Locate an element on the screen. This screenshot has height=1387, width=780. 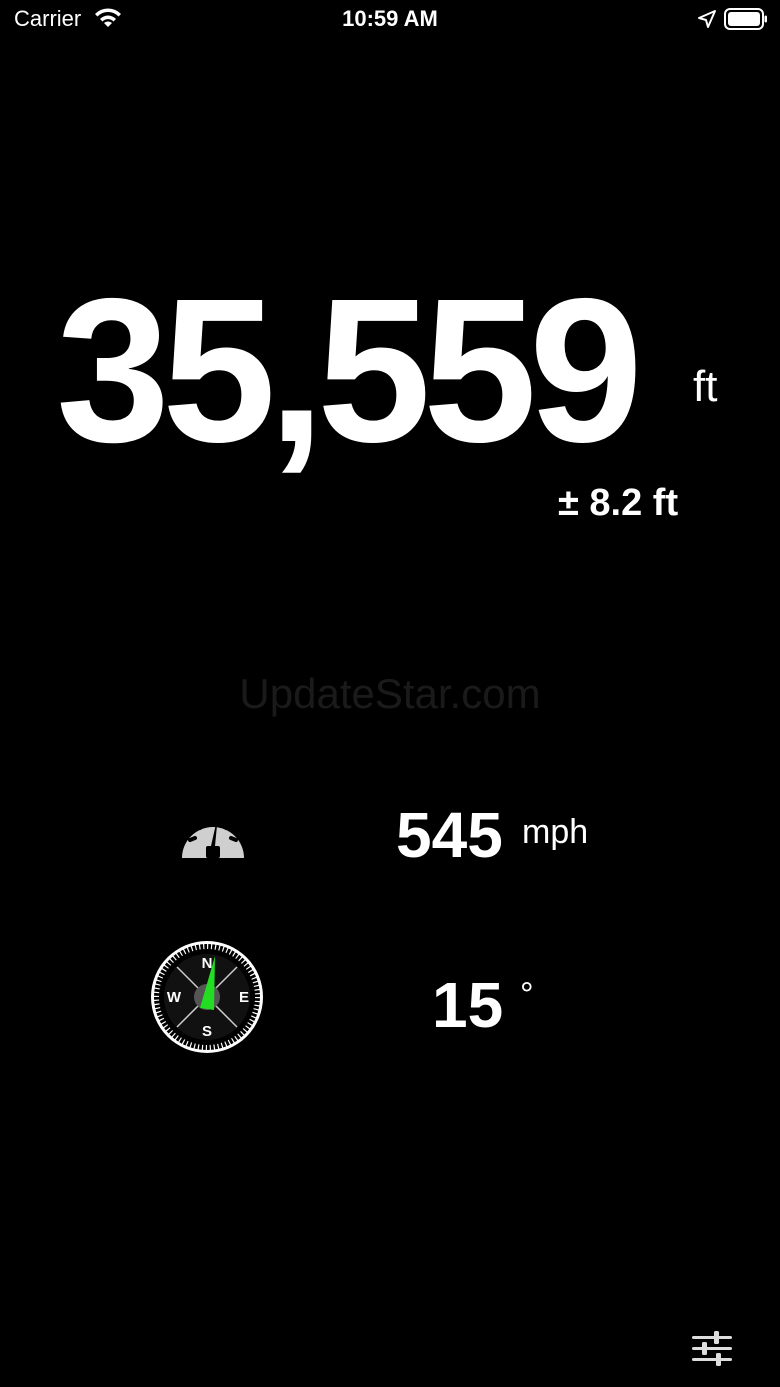
watermark: UpdateStar.com is located at coordinates (390, 693).